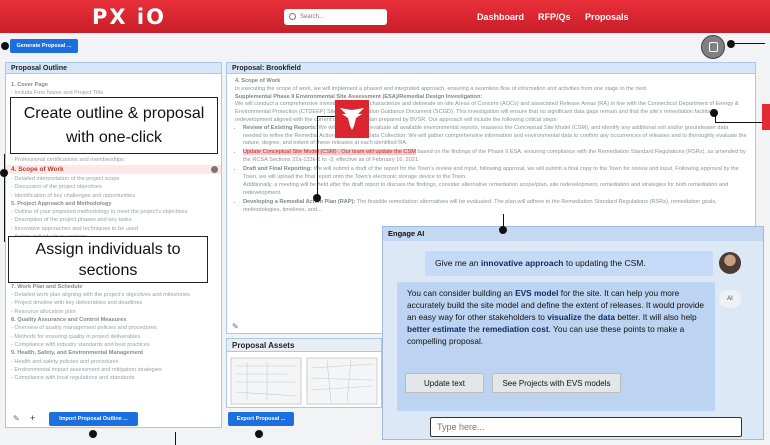 Image resolution: width=770 pixels, height=445 pixels. Describe the element at coordinates (16, 418) in the screenshot. I see `edit-outline-icon: ✎` at that location.